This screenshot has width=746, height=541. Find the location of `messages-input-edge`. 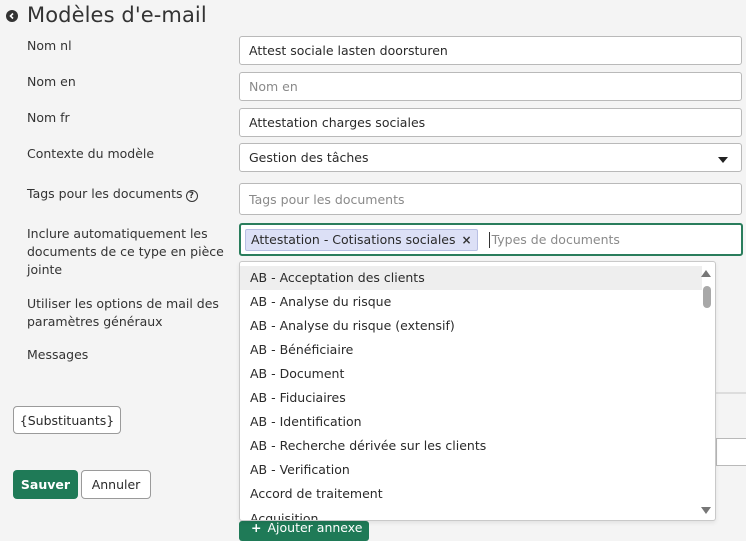

messages-input-edge is located at coordinates (731, 452).